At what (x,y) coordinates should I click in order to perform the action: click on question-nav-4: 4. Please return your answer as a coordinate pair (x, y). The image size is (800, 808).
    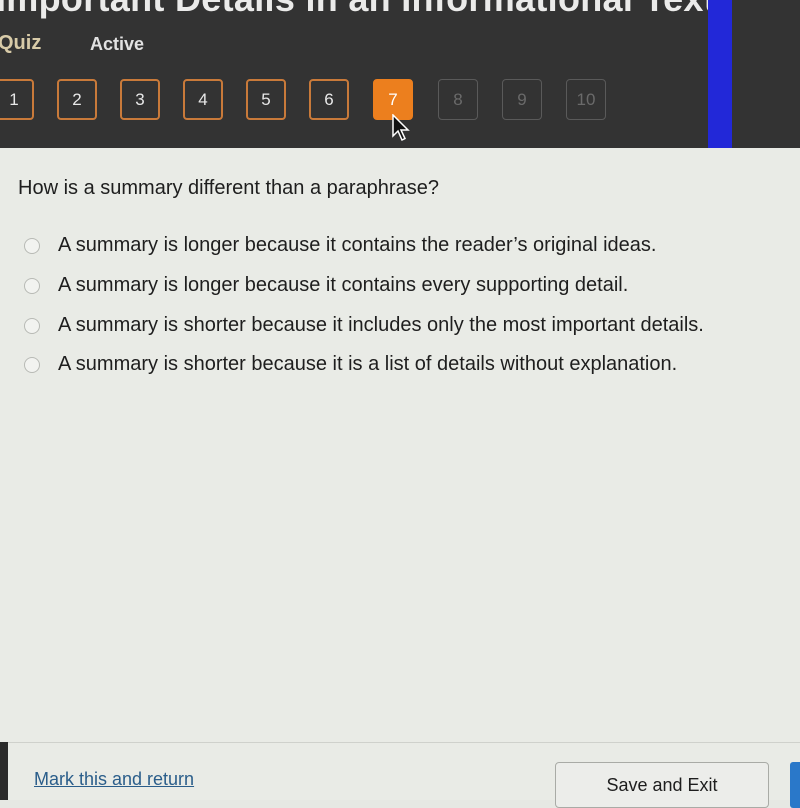
    Looking at the image, I should click on (203, 99).